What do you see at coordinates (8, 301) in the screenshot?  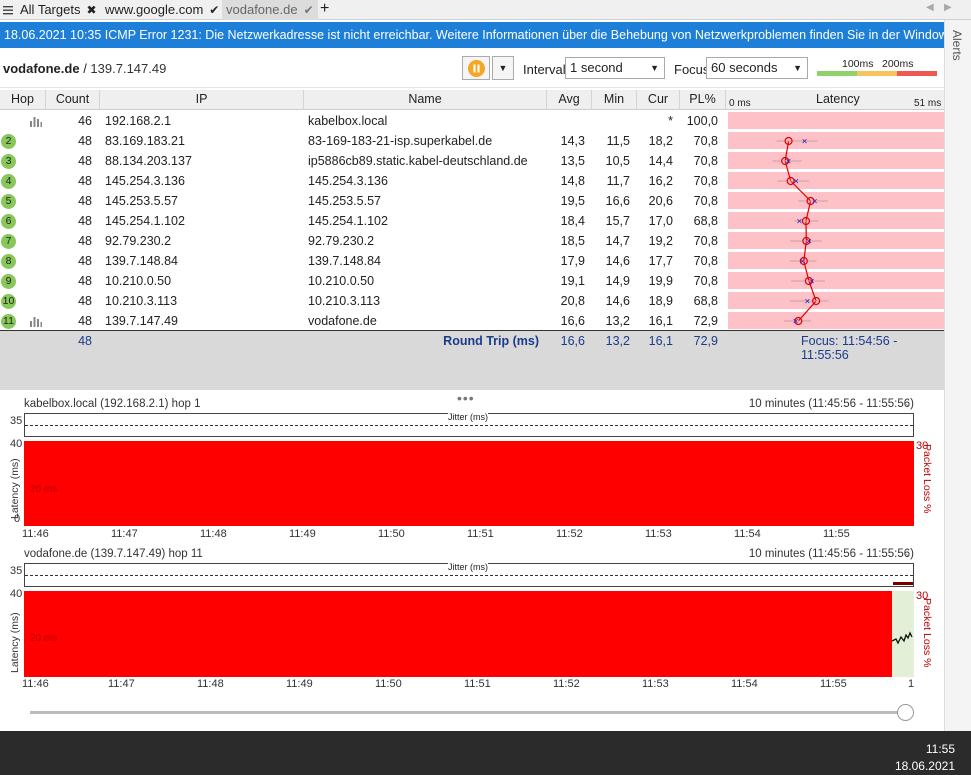 I see `hop-badge: 10` at bounding box center [8, 301].